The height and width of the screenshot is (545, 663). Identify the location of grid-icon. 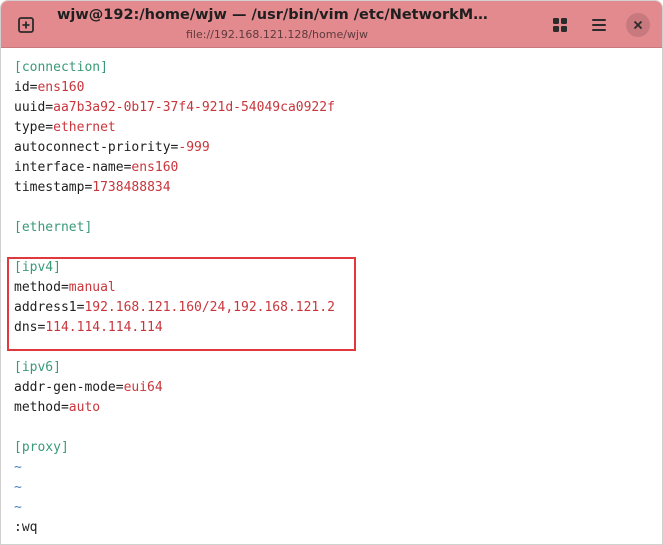
(560, 25).